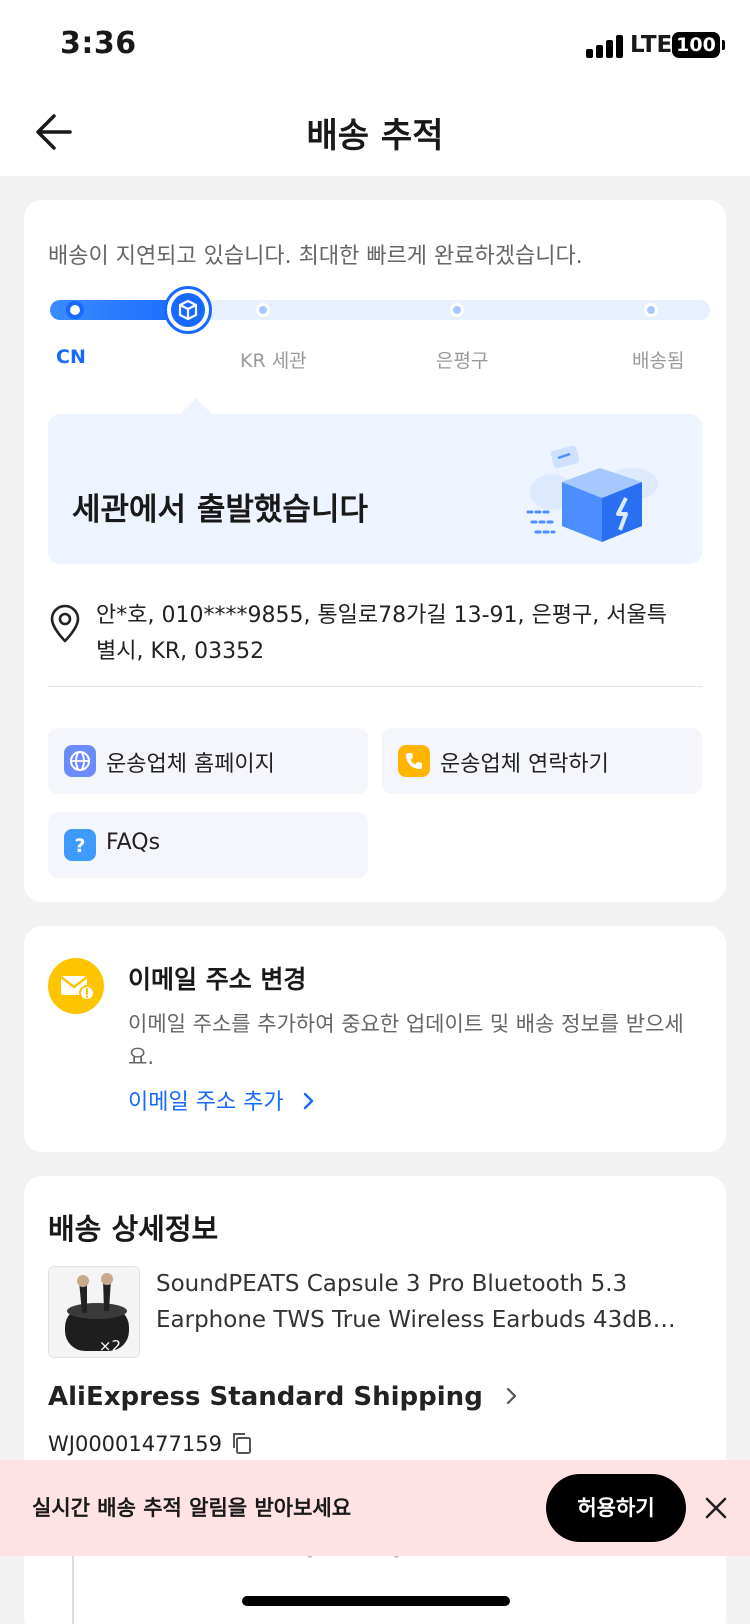 The height and width of the screenshot is (1624, 750). I want to click on globe-icon, so click(80, 761).